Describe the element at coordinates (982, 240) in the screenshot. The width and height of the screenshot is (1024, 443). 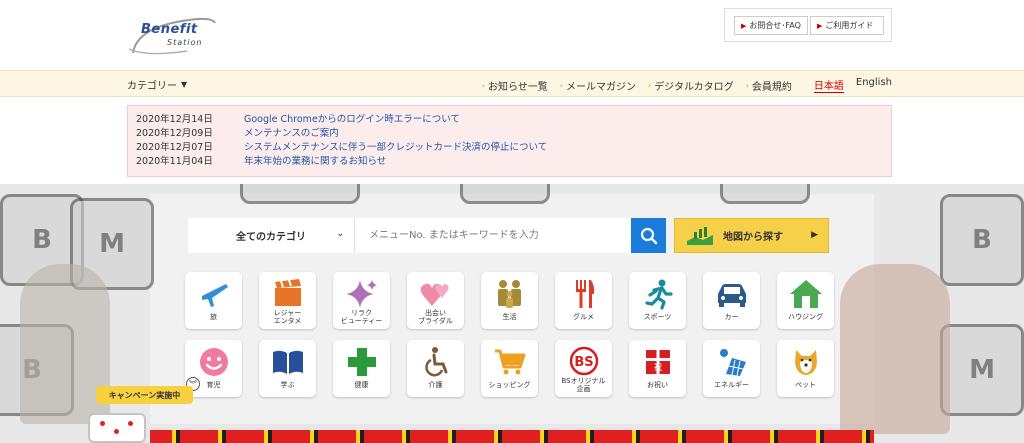
I see `bom-logo-graphic: B` at that location.